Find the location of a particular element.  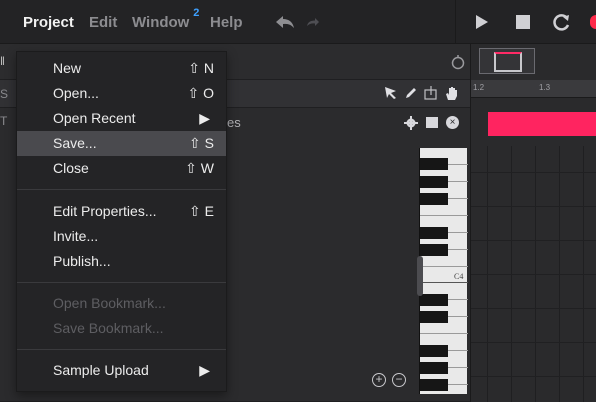

shortcut-label: ⇧ N is located at coordinates (201, 68).